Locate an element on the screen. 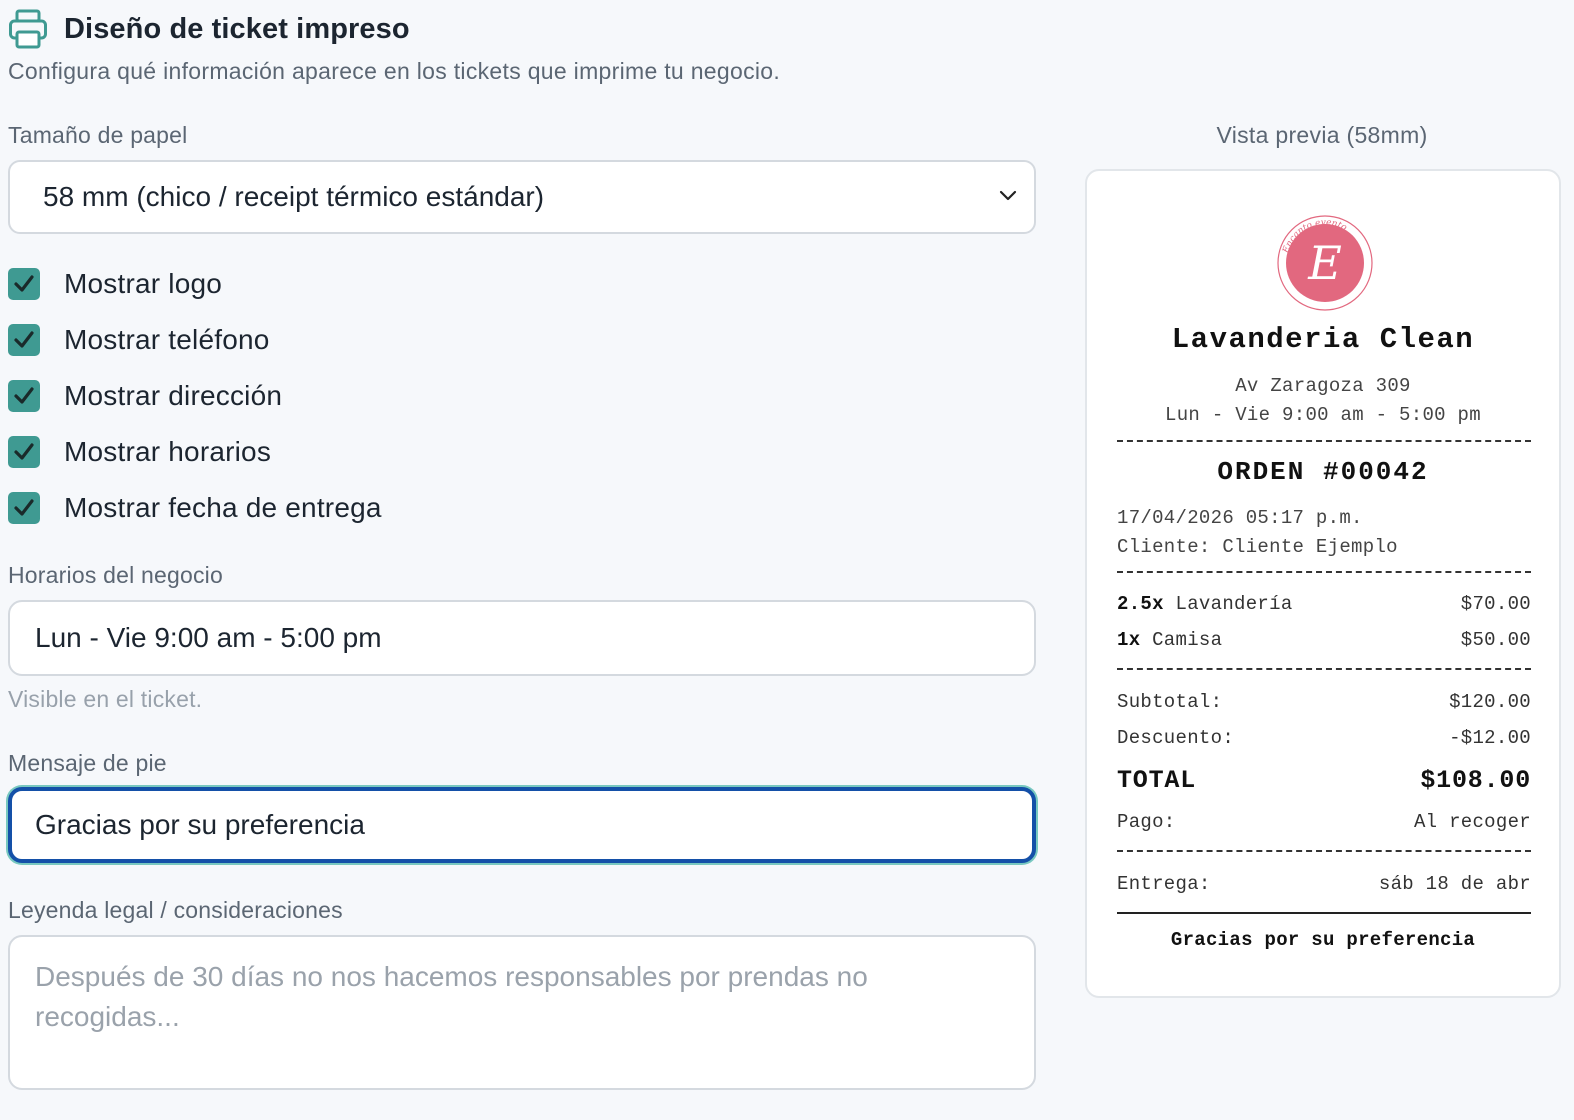  paper-size-value: 58 mm (chico / receipt térmico estándar) is located at coordinates (294, 196).